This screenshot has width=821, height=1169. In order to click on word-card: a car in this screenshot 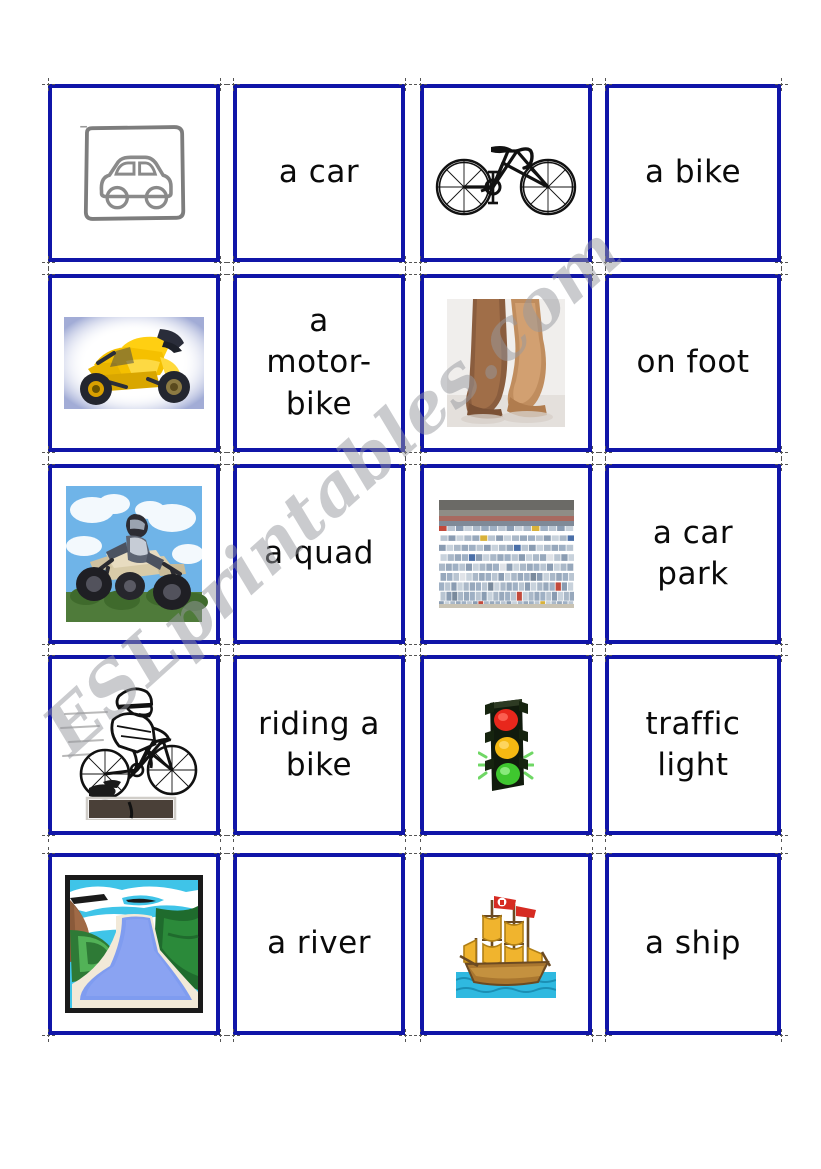, I will do `click(319, 173)`.